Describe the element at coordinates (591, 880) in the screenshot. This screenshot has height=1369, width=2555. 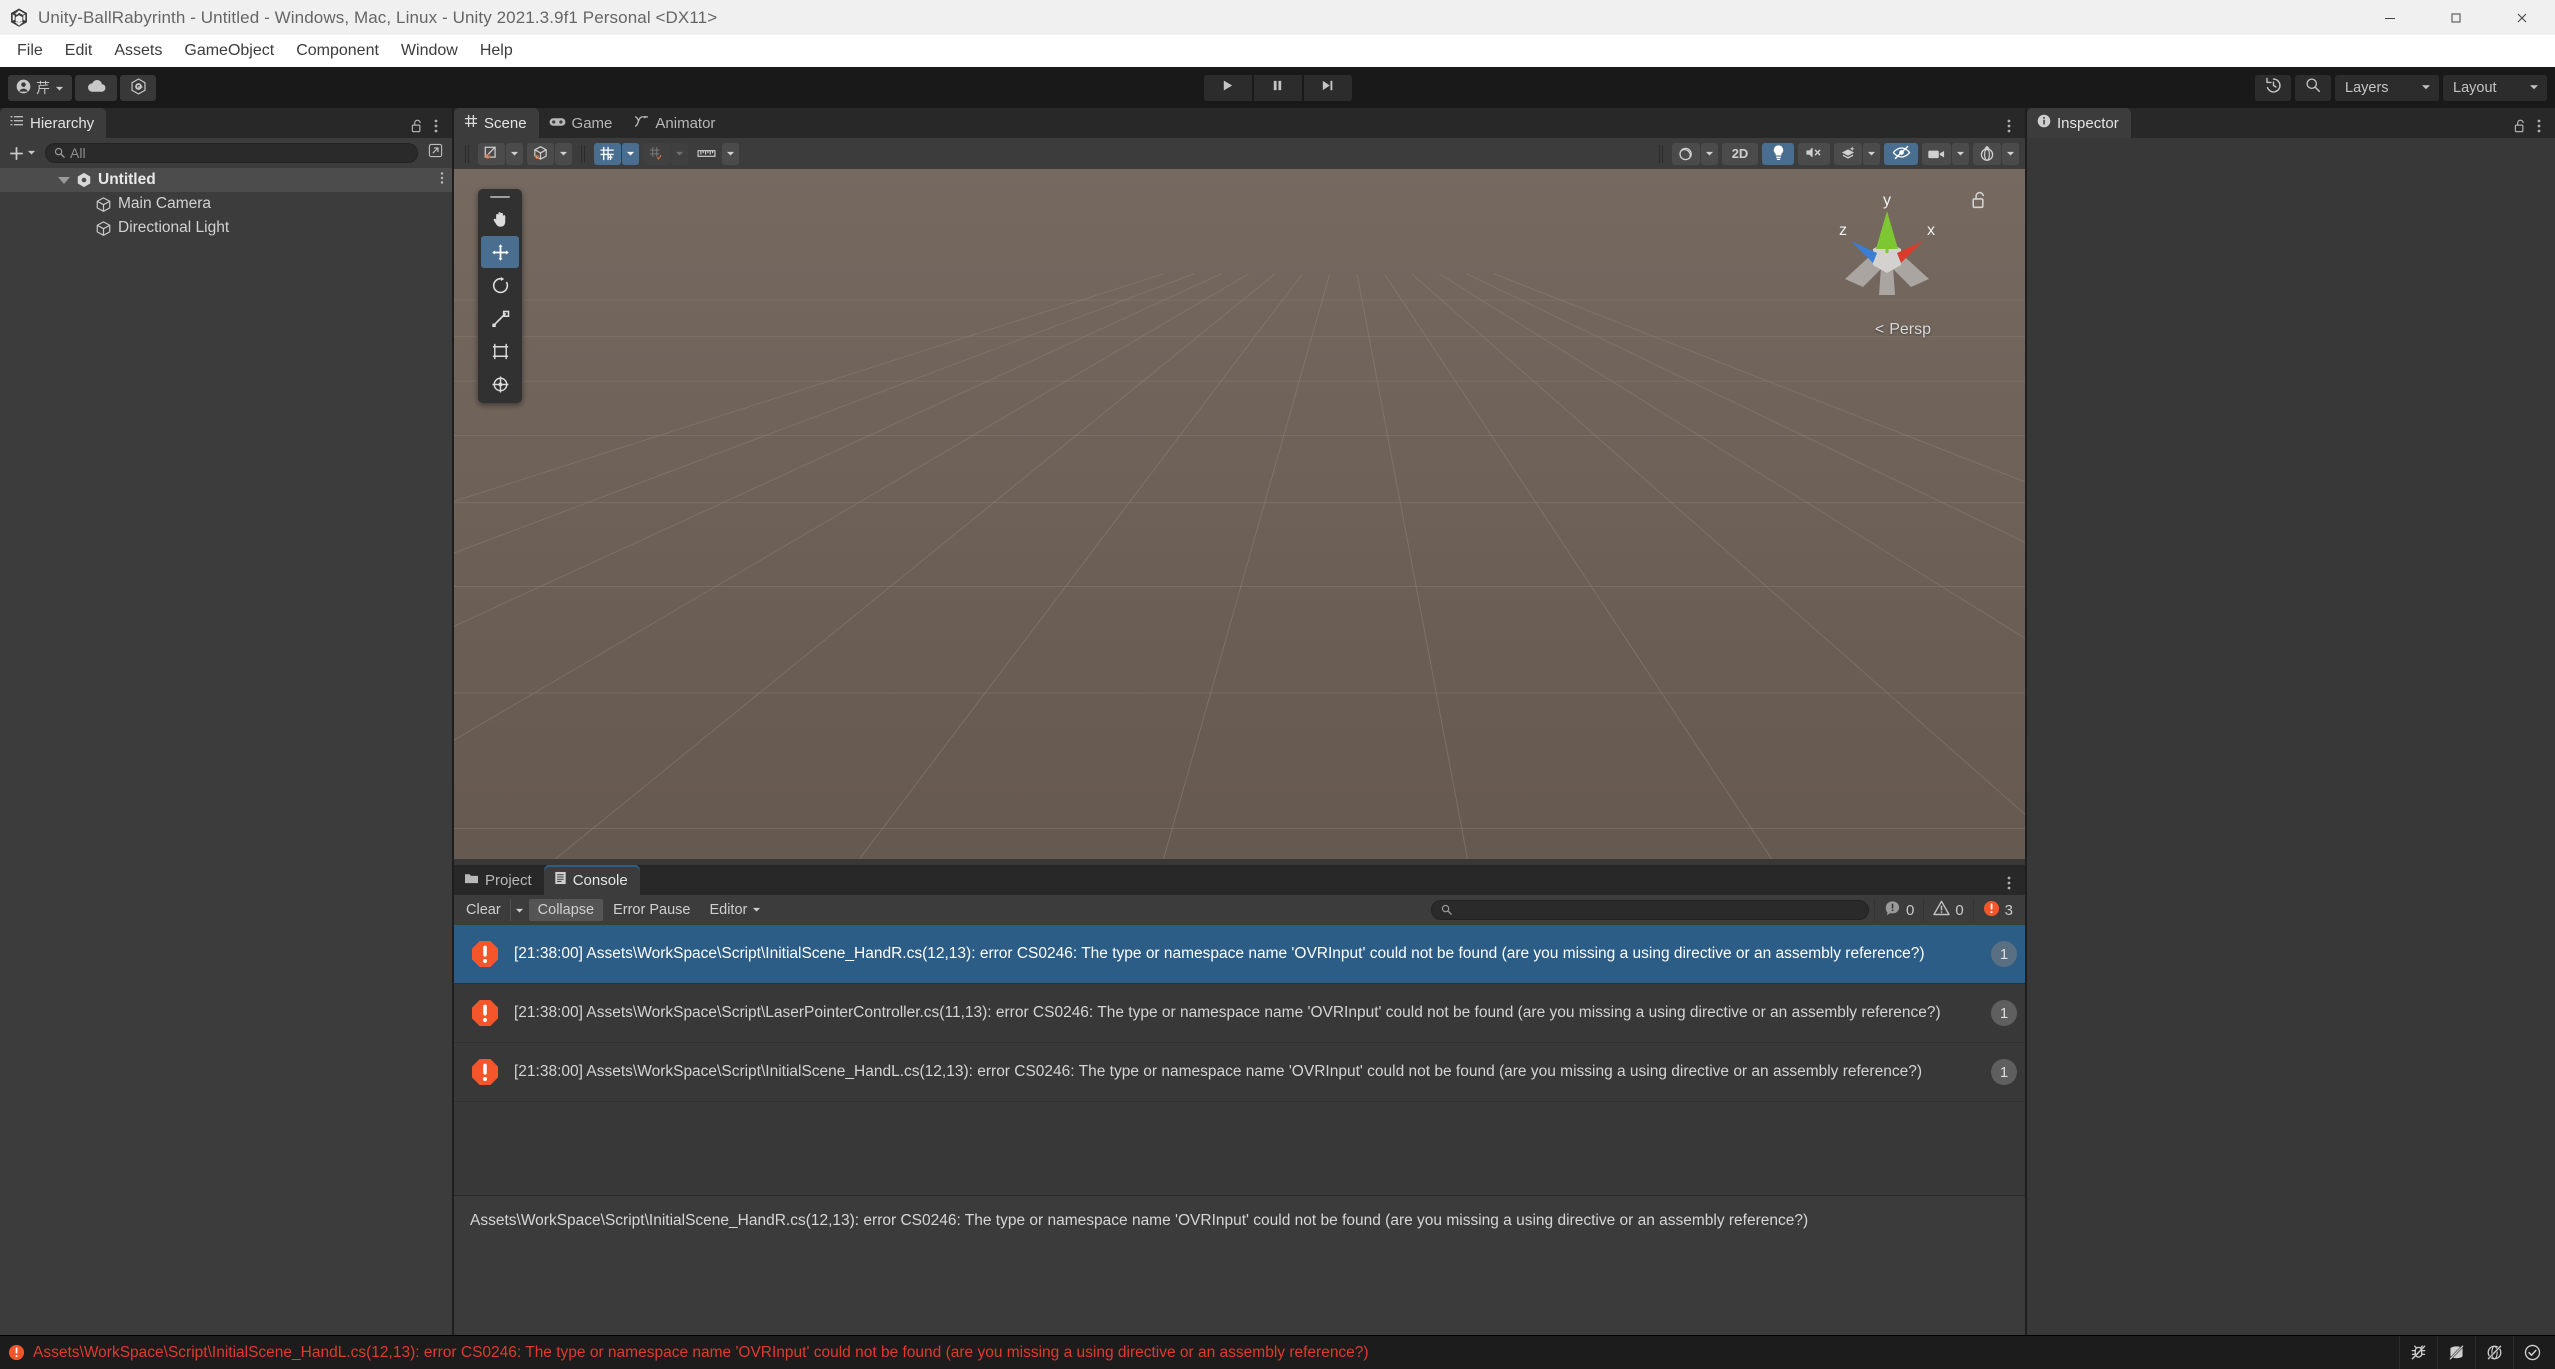
I see `tab-console: Console` at that location.